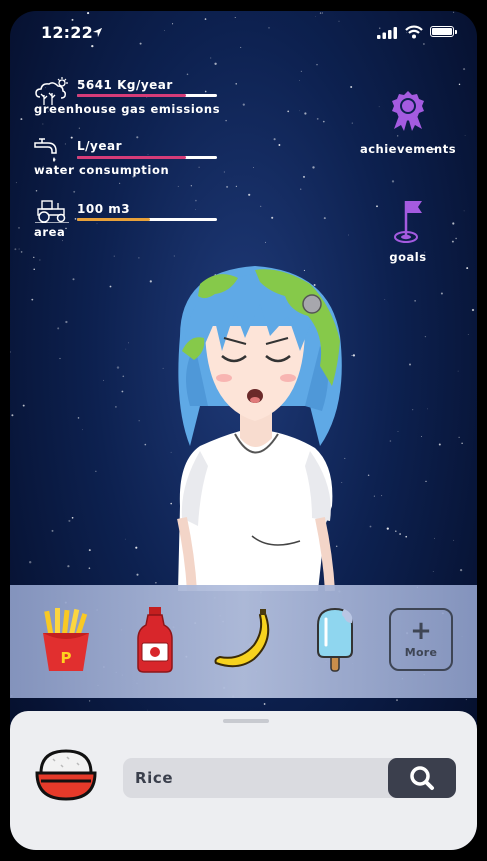 Image resolution: width=487 pixels, height=861 pixels. Describe the element at coordinates (104, 209) in the screenshot. I see `stat-value: 100 m3` at that location.